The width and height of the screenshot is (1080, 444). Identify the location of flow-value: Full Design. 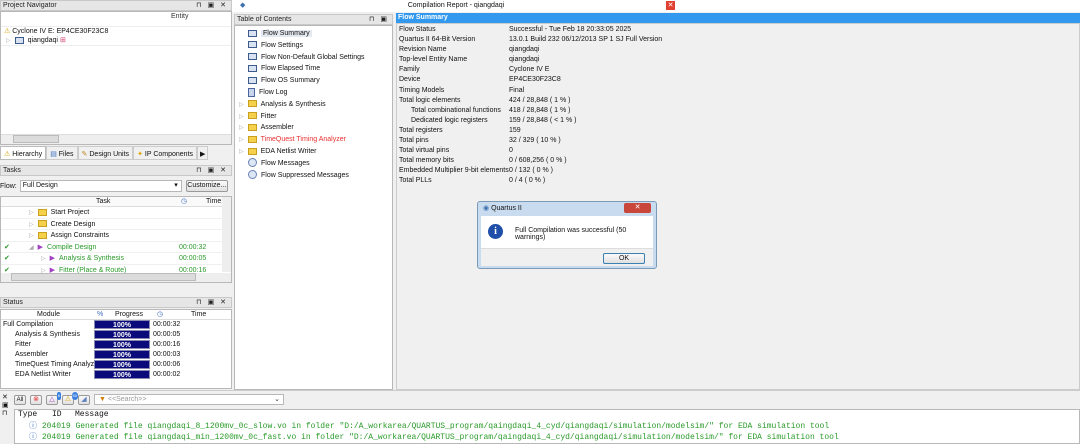
(40, 185).